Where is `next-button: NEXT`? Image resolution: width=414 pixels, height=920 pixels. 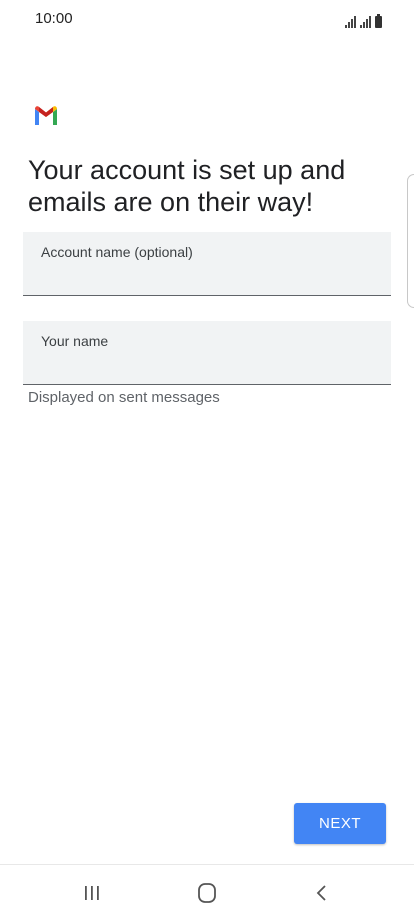
next-button: NEXT is located at coordinates (340, 823).